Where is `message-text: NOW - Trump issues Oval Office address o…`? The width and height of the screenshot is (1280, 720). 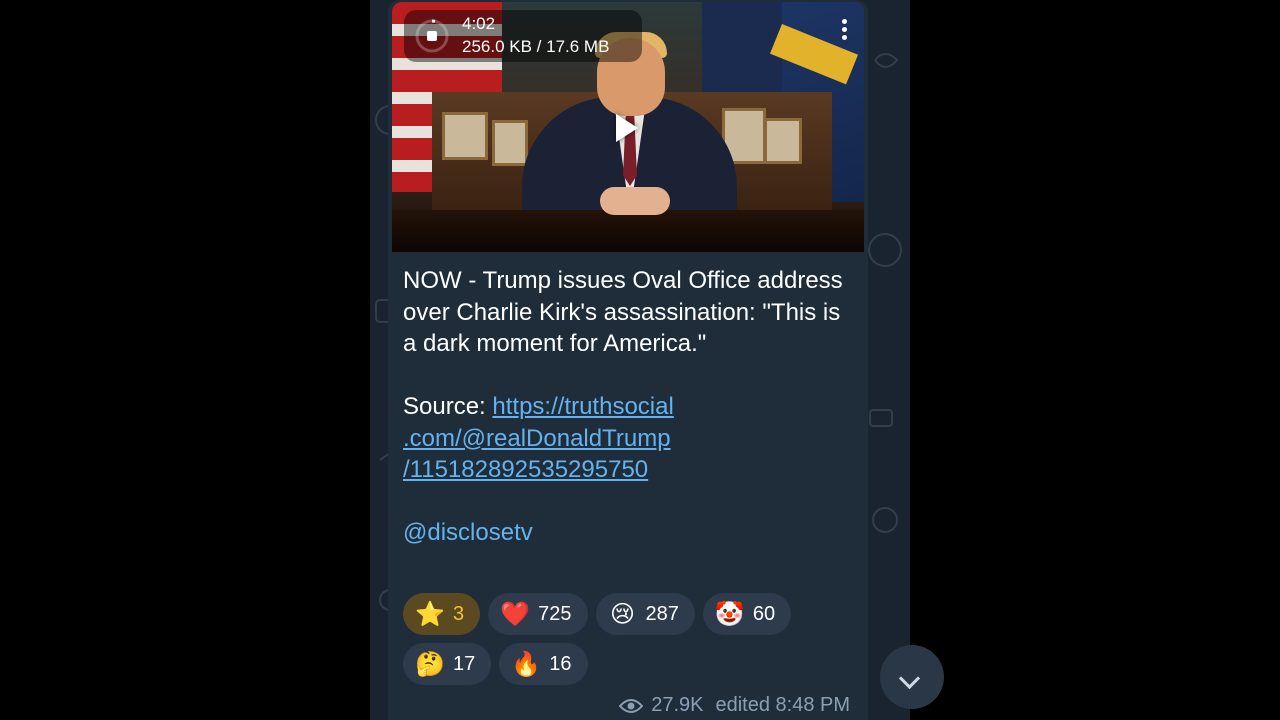 message-text: NOW - Trump issues Oval Office address o… is located at coordinates (630, 407).